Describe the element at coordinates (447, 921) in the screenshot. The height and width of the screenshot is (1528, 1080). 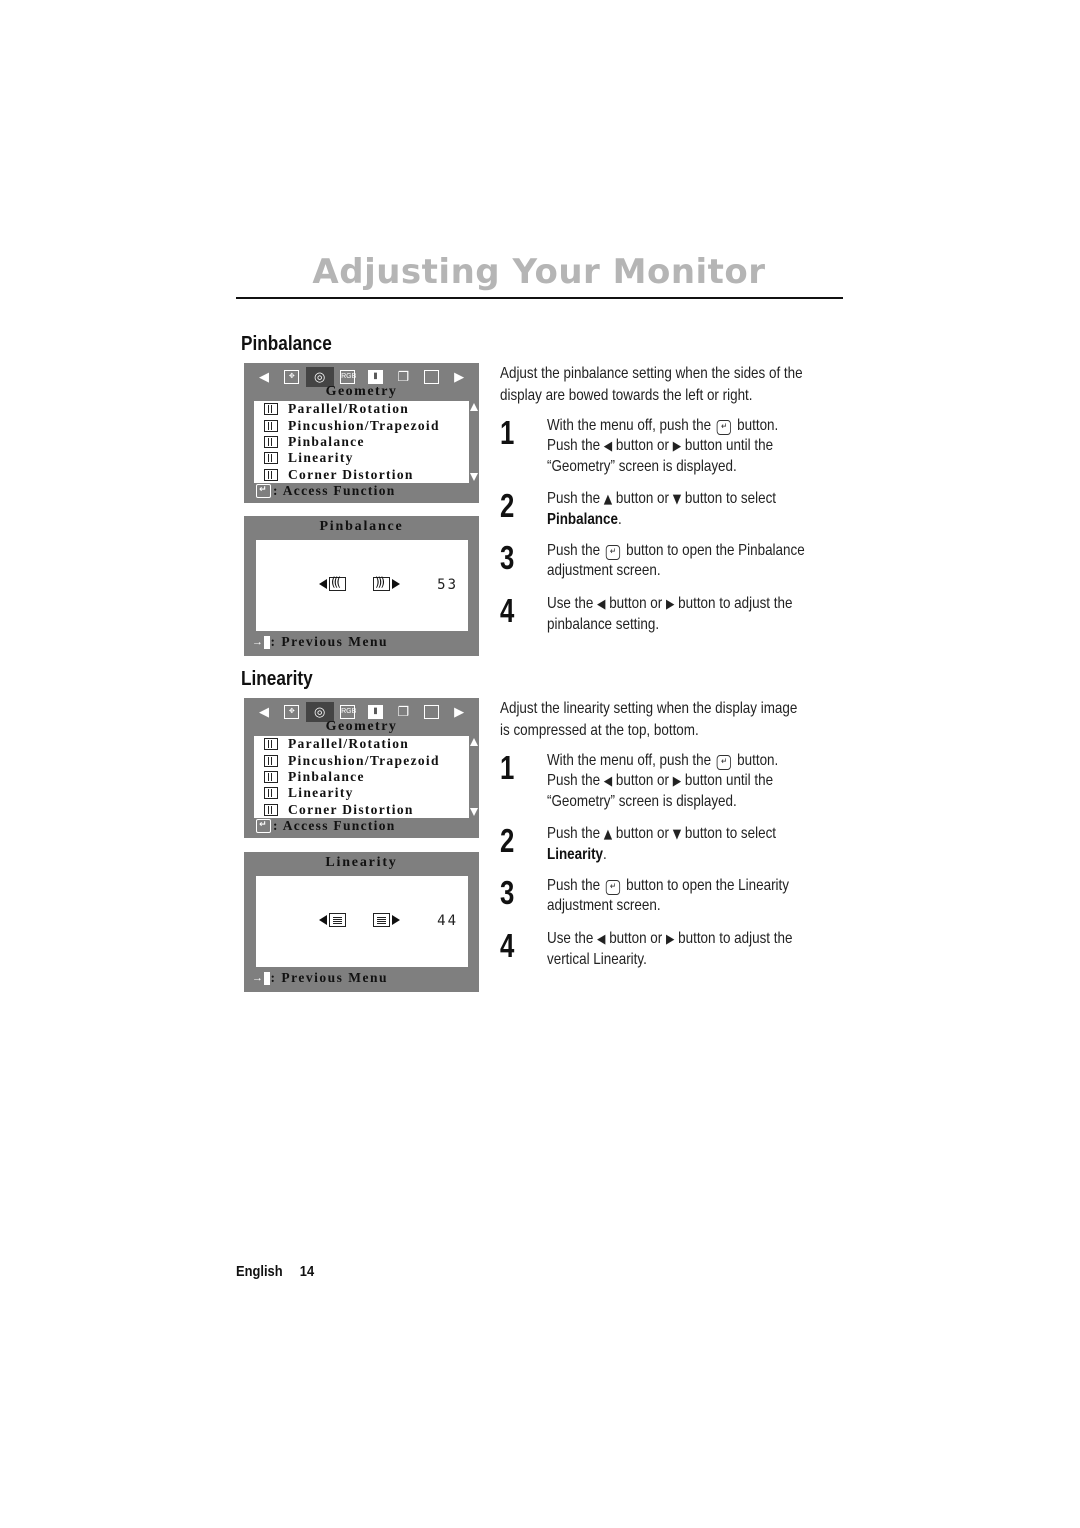
I see `adjust-value: 44` at that location.